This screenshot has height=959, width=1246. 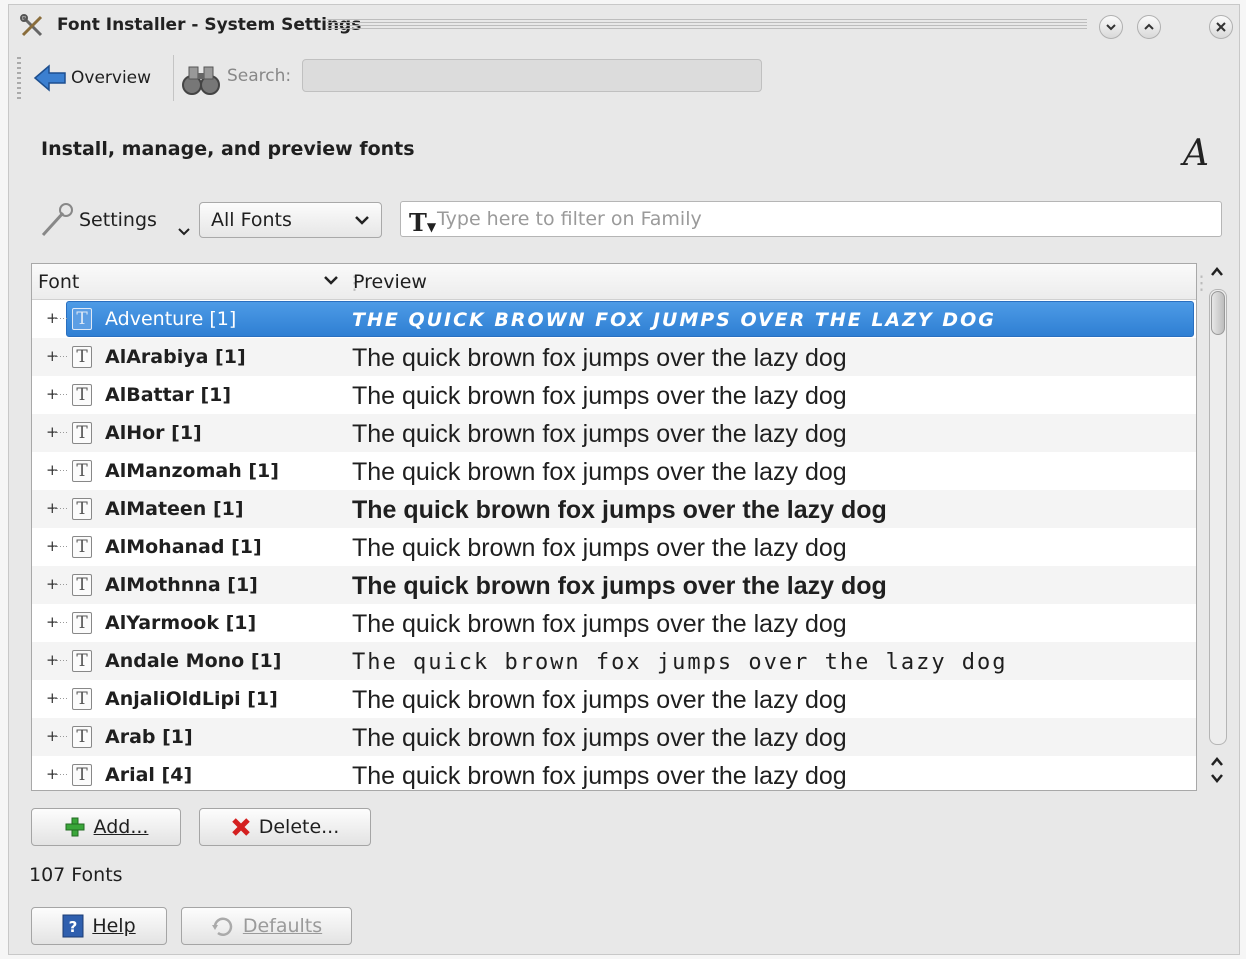 What do you see at coordinates (111, 78) in the screenshot?
I see `overview-label: Overview` at bounding box center [111, 78].